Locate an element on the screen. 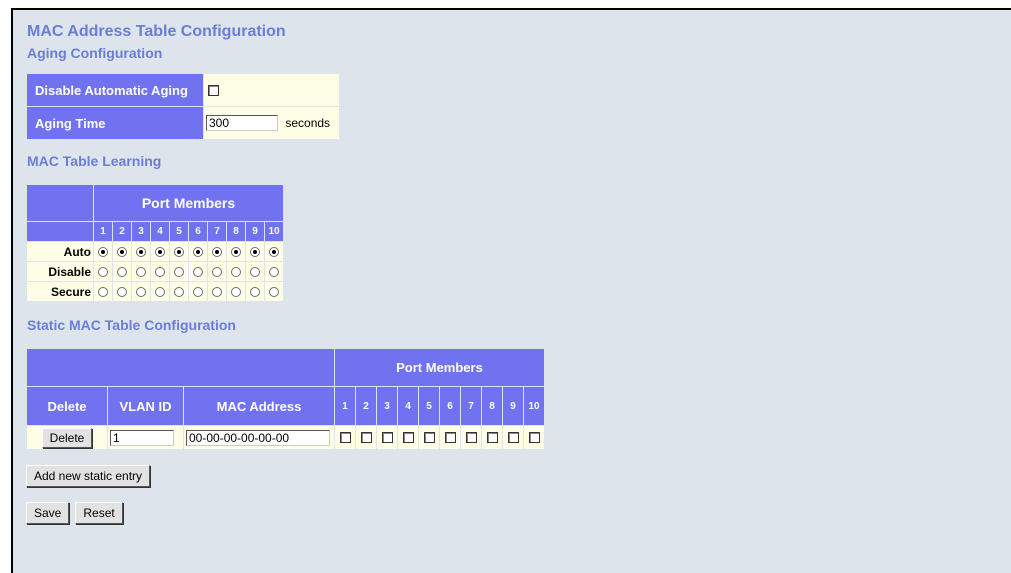 The height and width of the screenshot is (573, 1011). aging-disable-row: Disable Automatic Aging is located at coordinates (183, 90).